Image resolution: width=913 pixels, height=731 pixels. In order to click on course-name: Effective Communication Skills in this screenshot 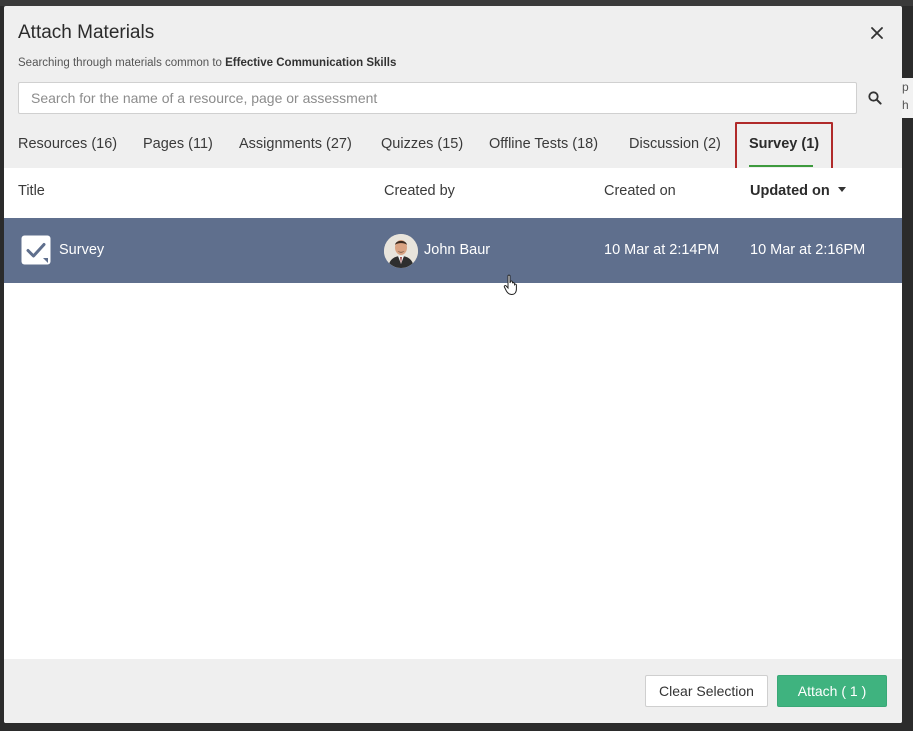, I will do `click(311, 63)`.